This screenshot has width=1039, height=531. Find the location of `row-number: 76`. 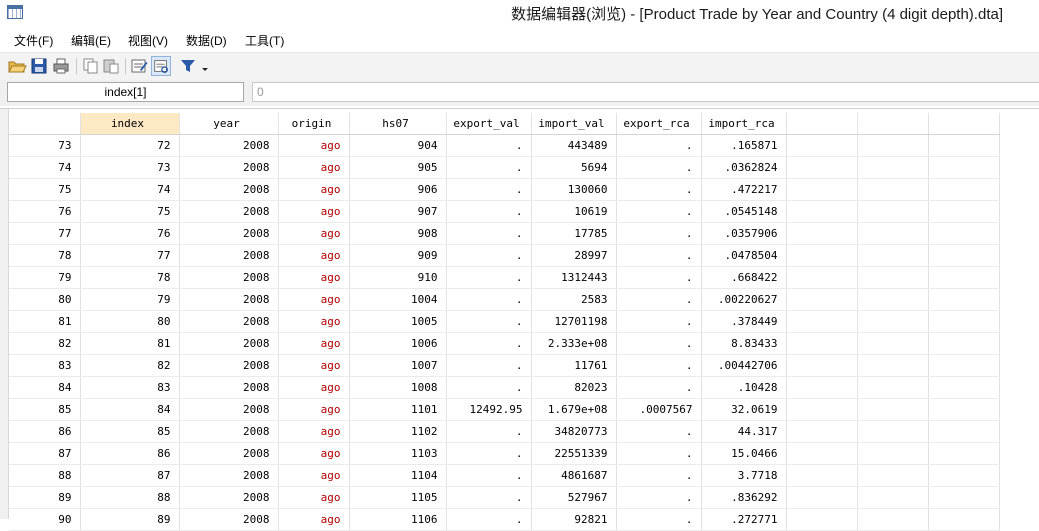

row-number: 76 is located at coordinates (45, 211).